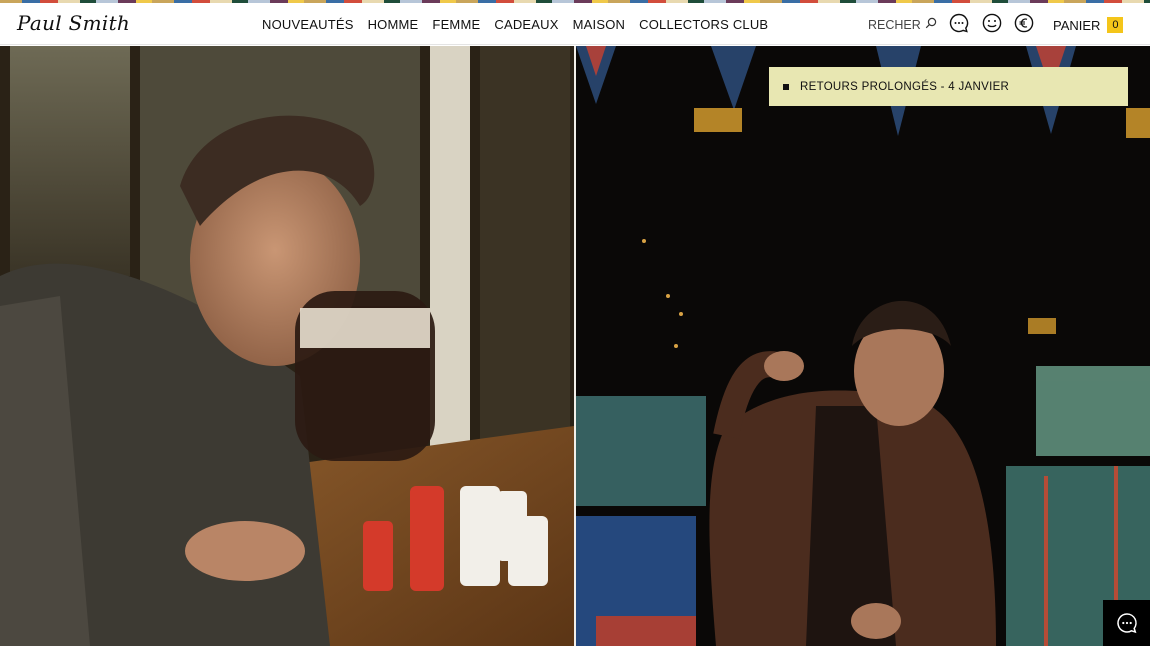  Describe the element at coordinates (599, 24) in the screenshot. I see `nav-item-maison: MAISON` at that location.